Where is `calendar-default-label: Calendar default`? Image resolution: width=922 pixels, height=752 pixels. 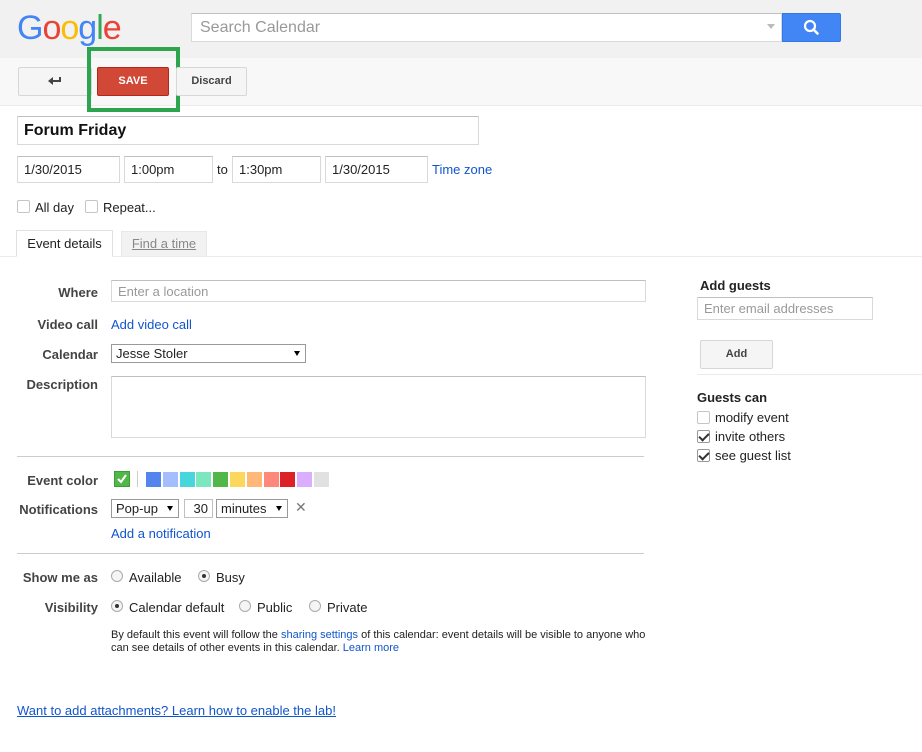 calendar-default-label: Calendar default is located at coordinates (177, 607).